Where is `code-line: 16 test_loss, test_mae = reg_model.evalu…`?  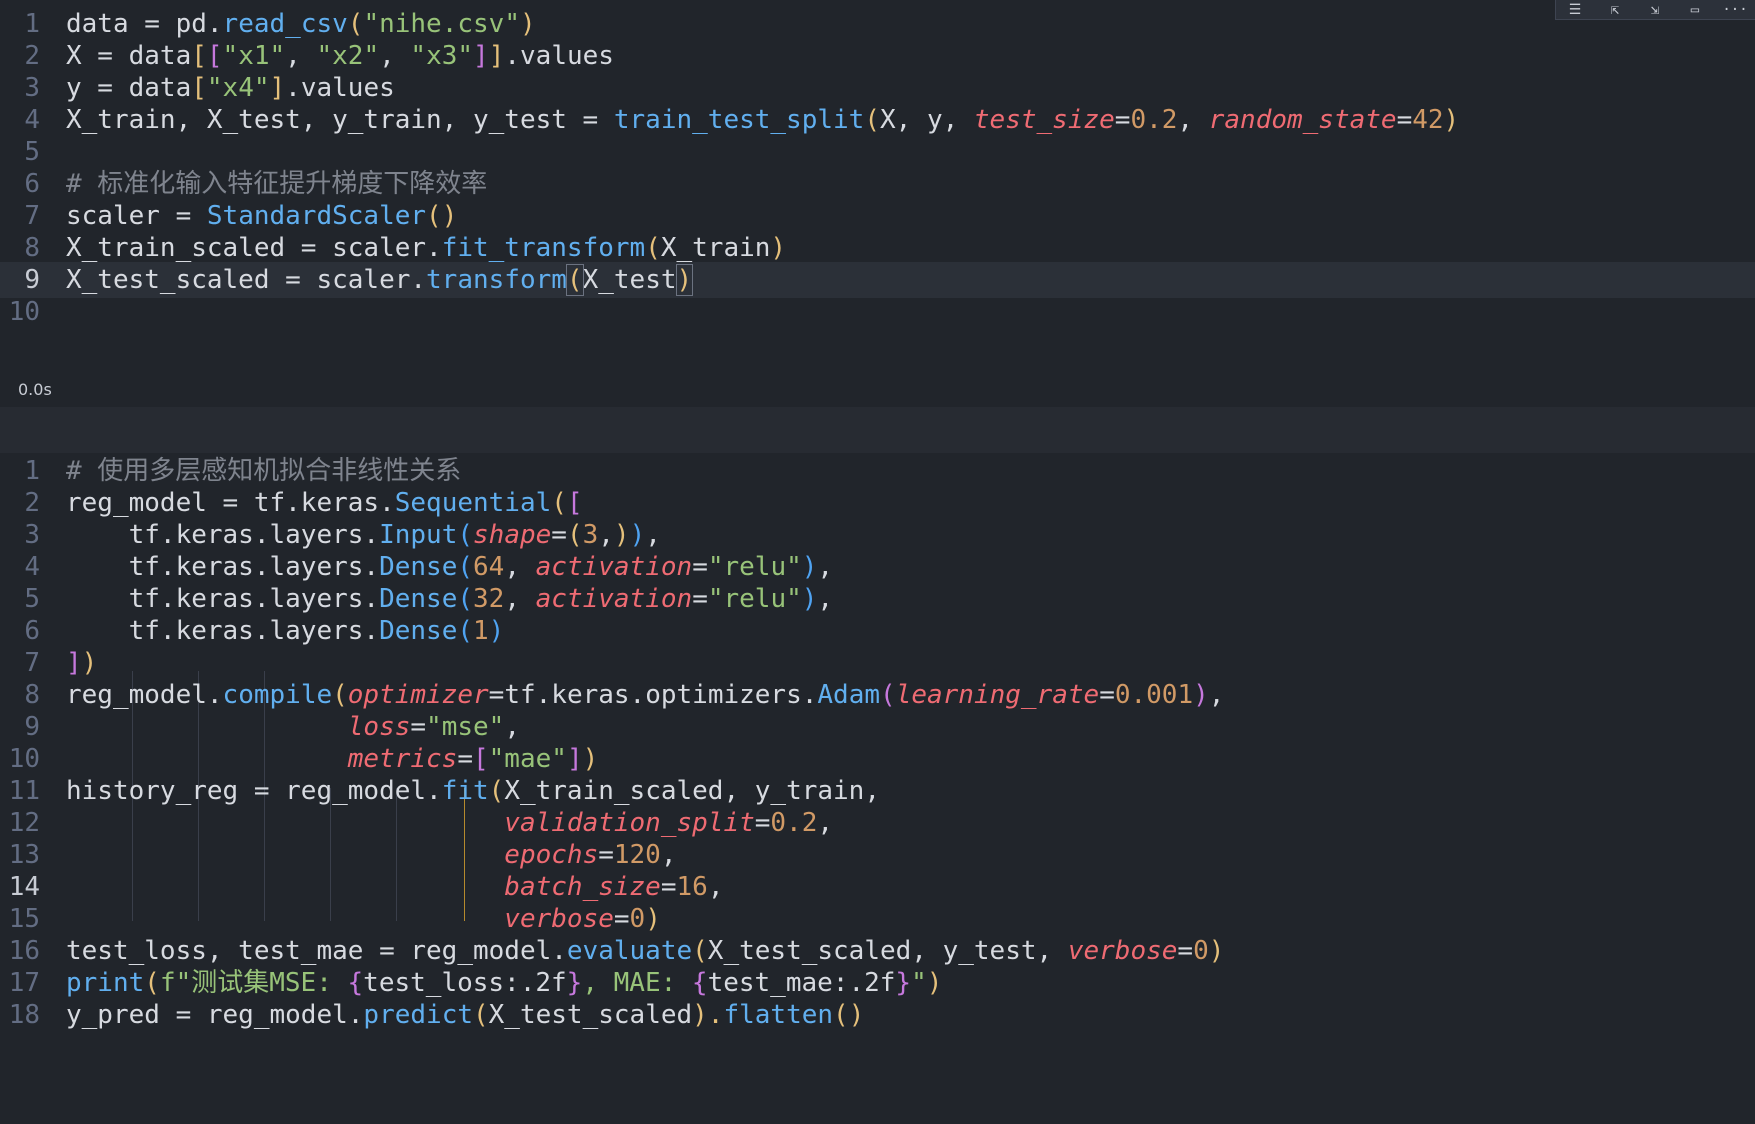
code-line: 16 test_loss, test_mae = reg_model.evalu… is located at coordinates (877, 951).